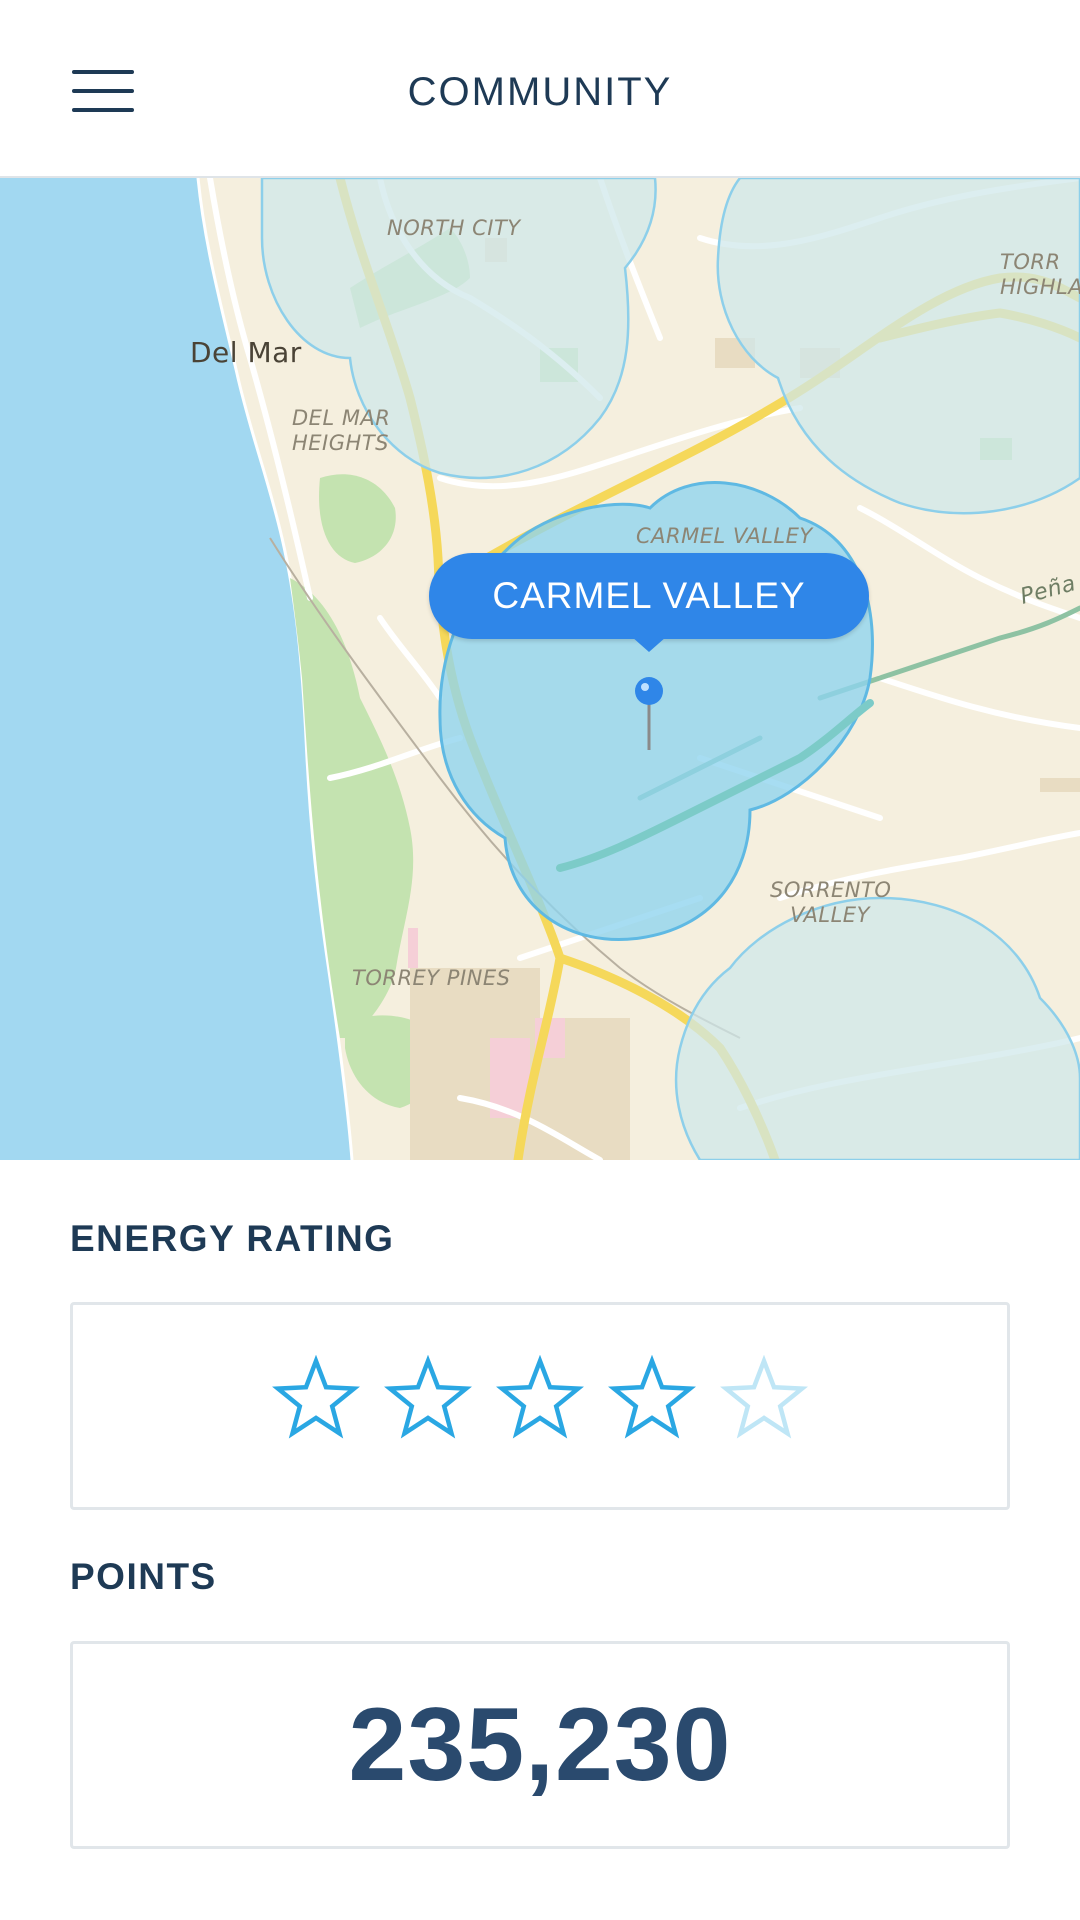 The width and height of the screenshot is (1080, 1920). Describe the element at coordinates (898, 346) in the screenshot. I see `region-torrey-highlands` at that location.